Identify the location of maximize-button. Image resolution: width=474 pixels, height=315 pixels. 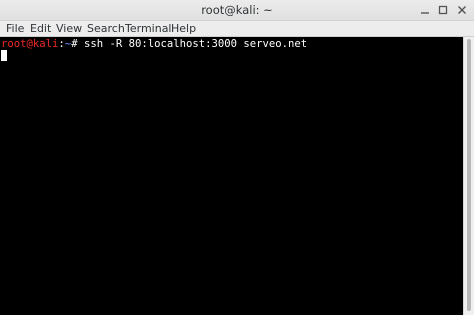
(443, 10).